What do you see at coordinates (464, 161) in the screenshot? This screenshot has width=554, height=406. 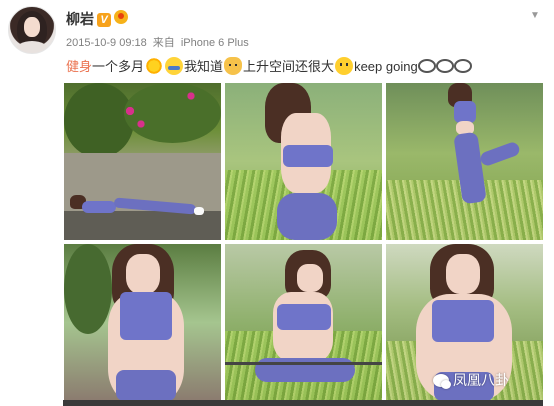 I see `photo-stretching-pose` at bounding box center [464, 161].